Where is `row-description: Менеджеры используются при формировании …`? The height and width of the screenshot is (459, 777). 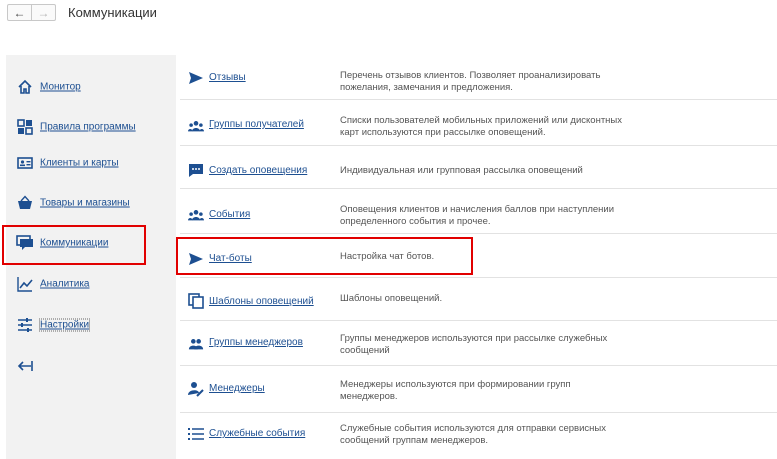
row-description: Менеджеры используются при формировании … is located at coordinates (455, 390).